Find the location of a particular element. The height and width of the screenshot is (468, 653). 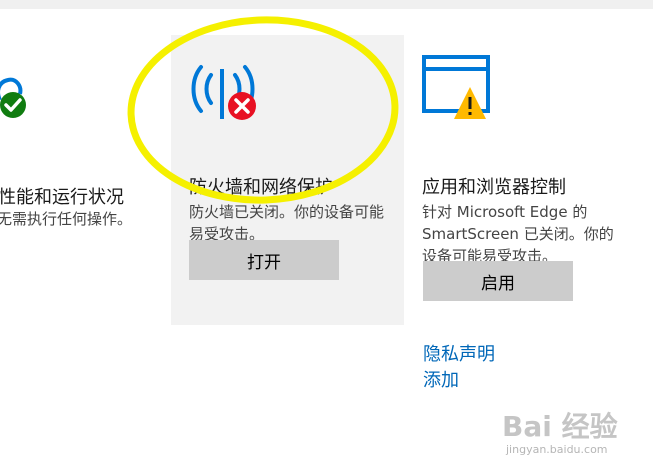

add-link: 添加 is located at coordinates (459, 381).